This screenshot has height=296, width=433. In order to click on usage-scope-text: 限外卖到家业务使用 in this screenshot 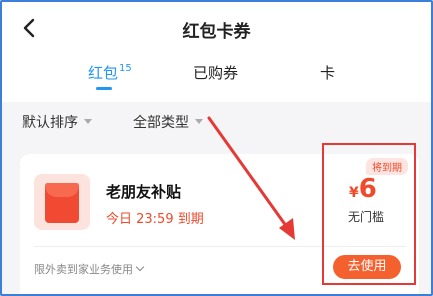, I will do `click(83, 269)`.